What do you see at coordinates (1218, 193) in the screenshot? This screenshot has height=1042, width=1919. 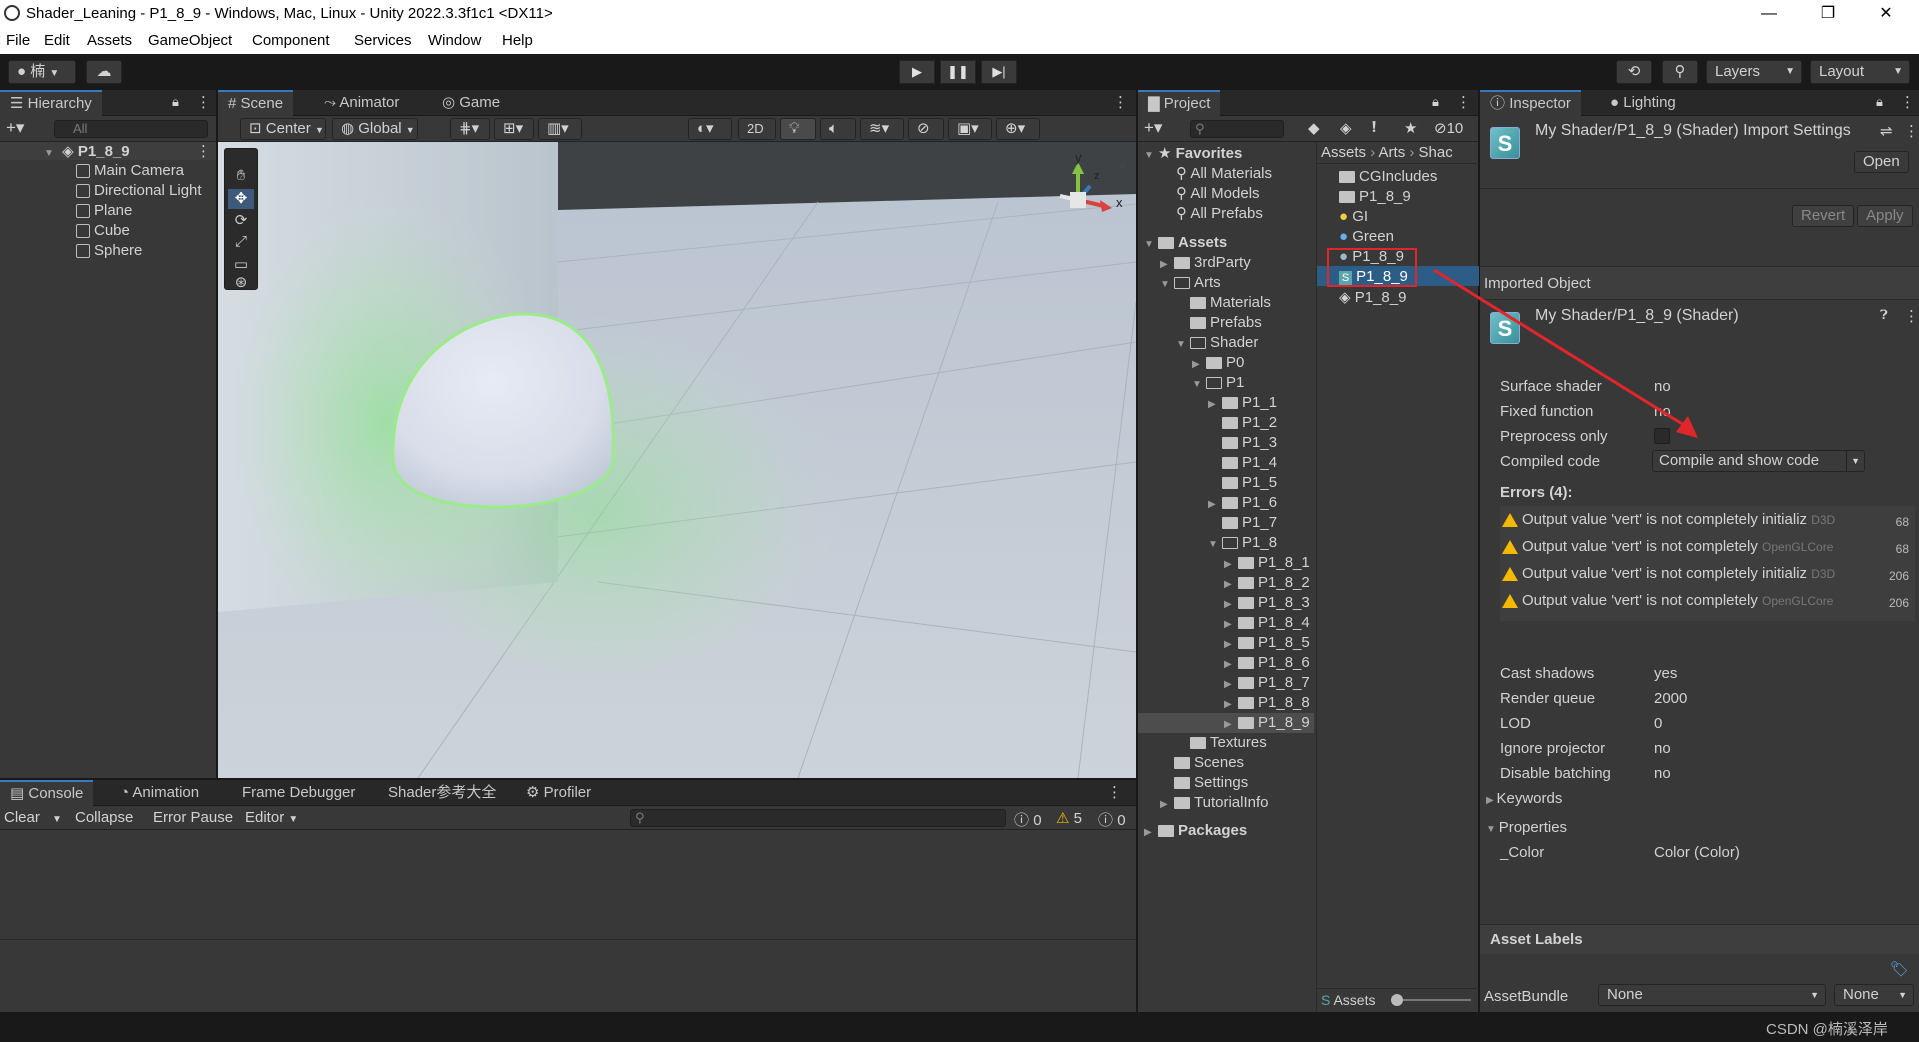 I see `favorite-all-models: ⚲ All Models` at bounding box center [1218, 193].